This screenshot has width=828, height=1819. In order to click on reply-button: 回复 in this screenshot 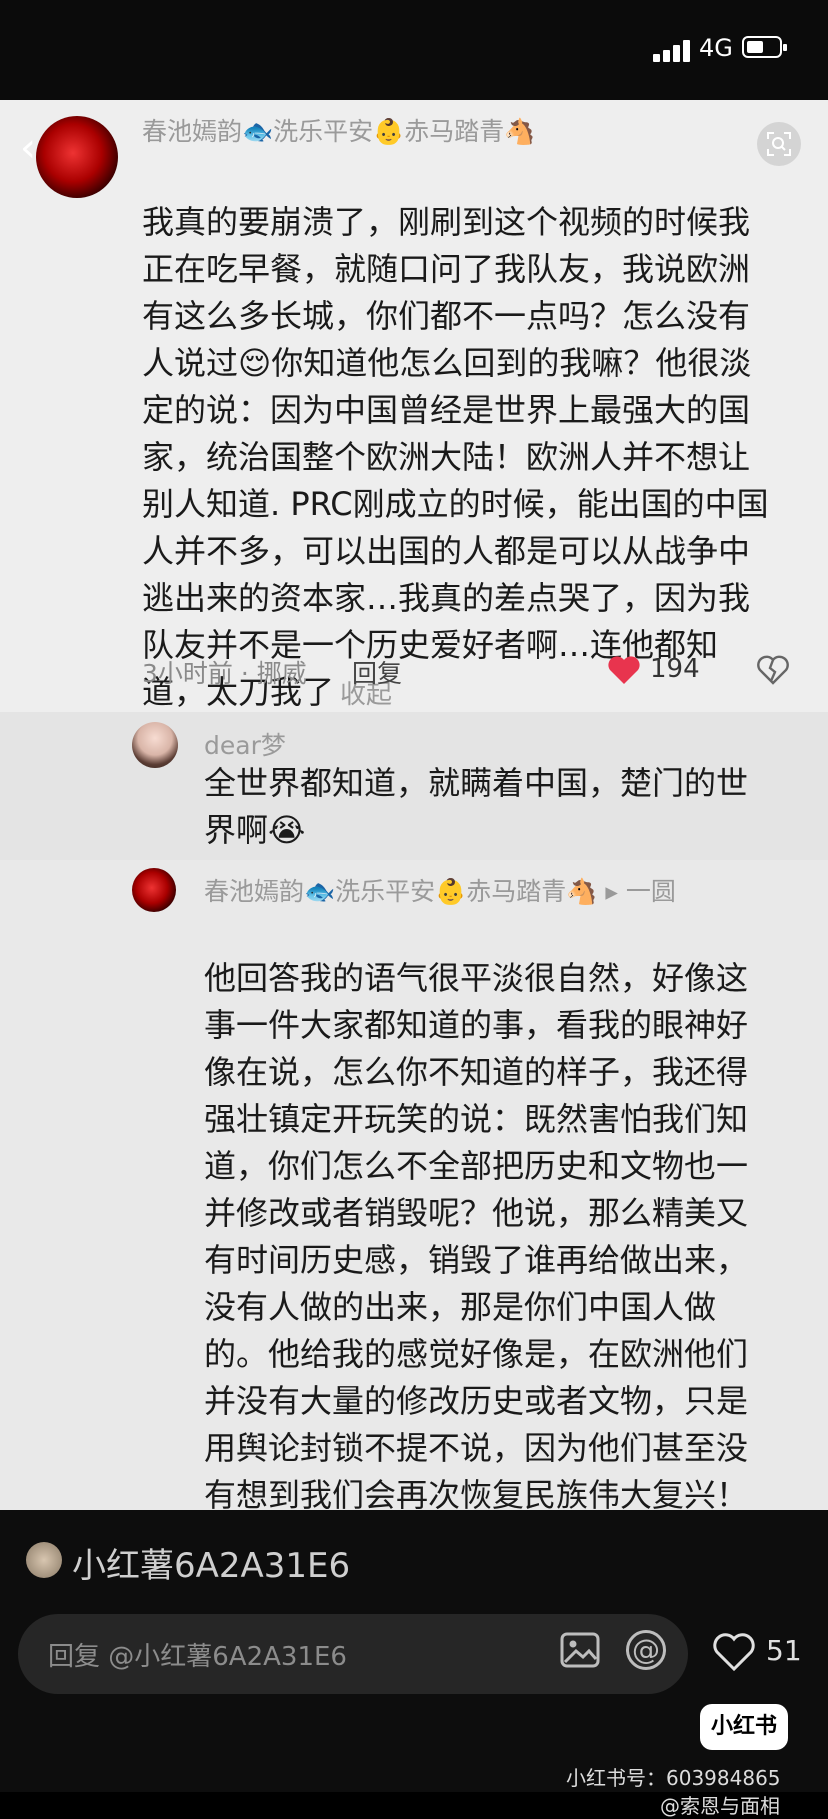, I will do `click(377, 672)`.